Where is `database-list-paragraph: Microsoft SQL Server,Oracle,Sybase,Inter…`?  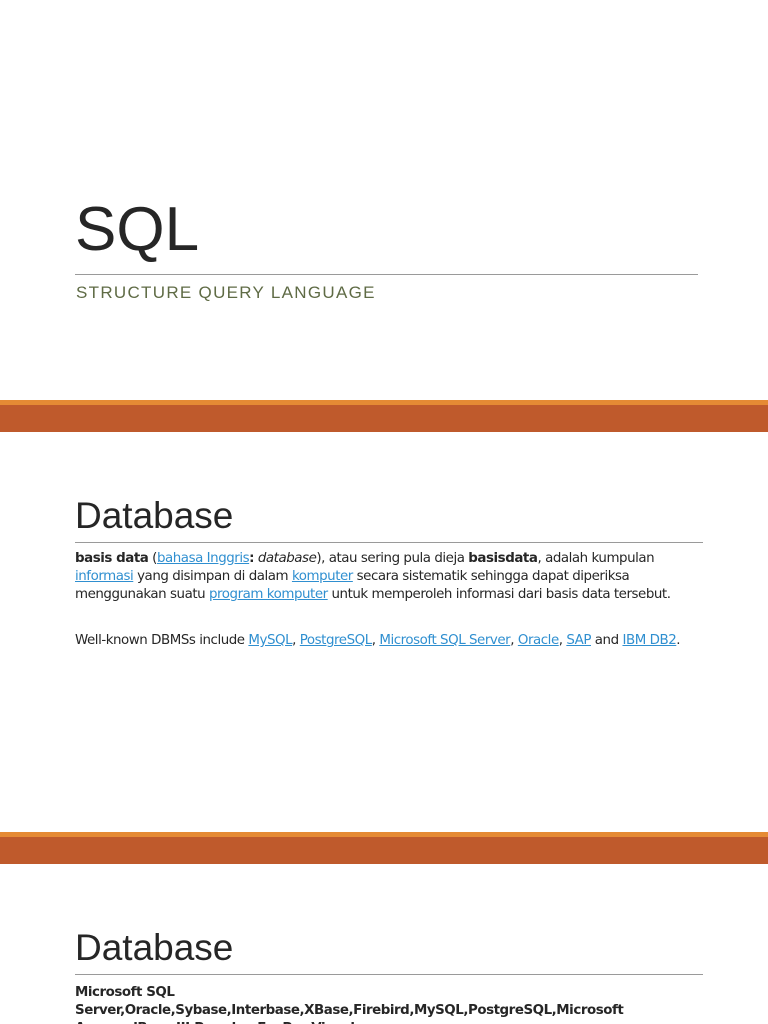 database-list-paragraph: Microsoft SQL Server,Oracle,Sybase,Inter… is located at coordinates (349, 1004).